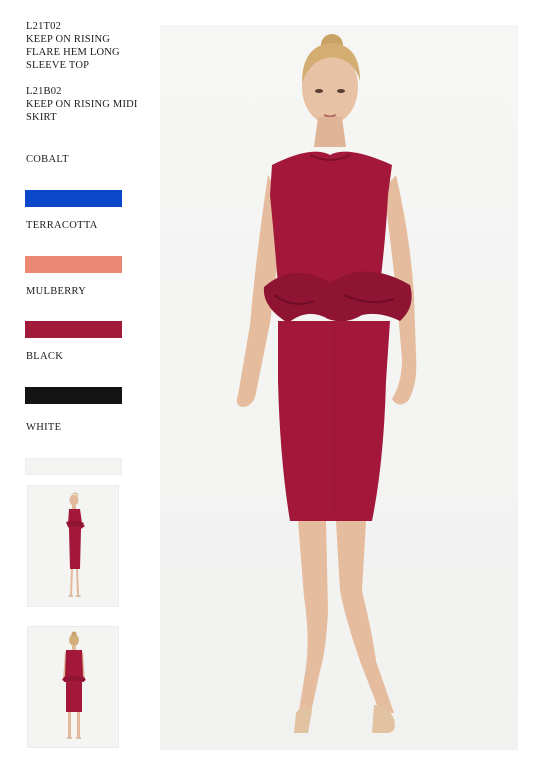 This screenshot has height=773, width=543. I want to click on peplum-top, so click(331, 221).